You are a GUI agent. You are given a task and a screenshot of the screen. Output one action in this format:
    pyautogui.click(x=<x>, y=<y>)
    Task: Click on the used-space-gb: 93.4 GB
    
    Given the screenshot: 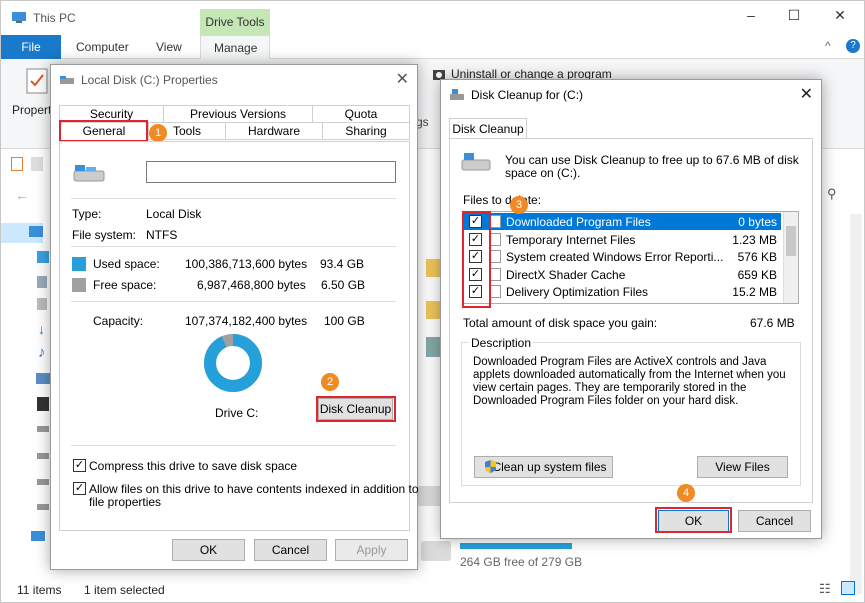 What is the action you would take?
    pyautogui.click(x=342, y=264)
    